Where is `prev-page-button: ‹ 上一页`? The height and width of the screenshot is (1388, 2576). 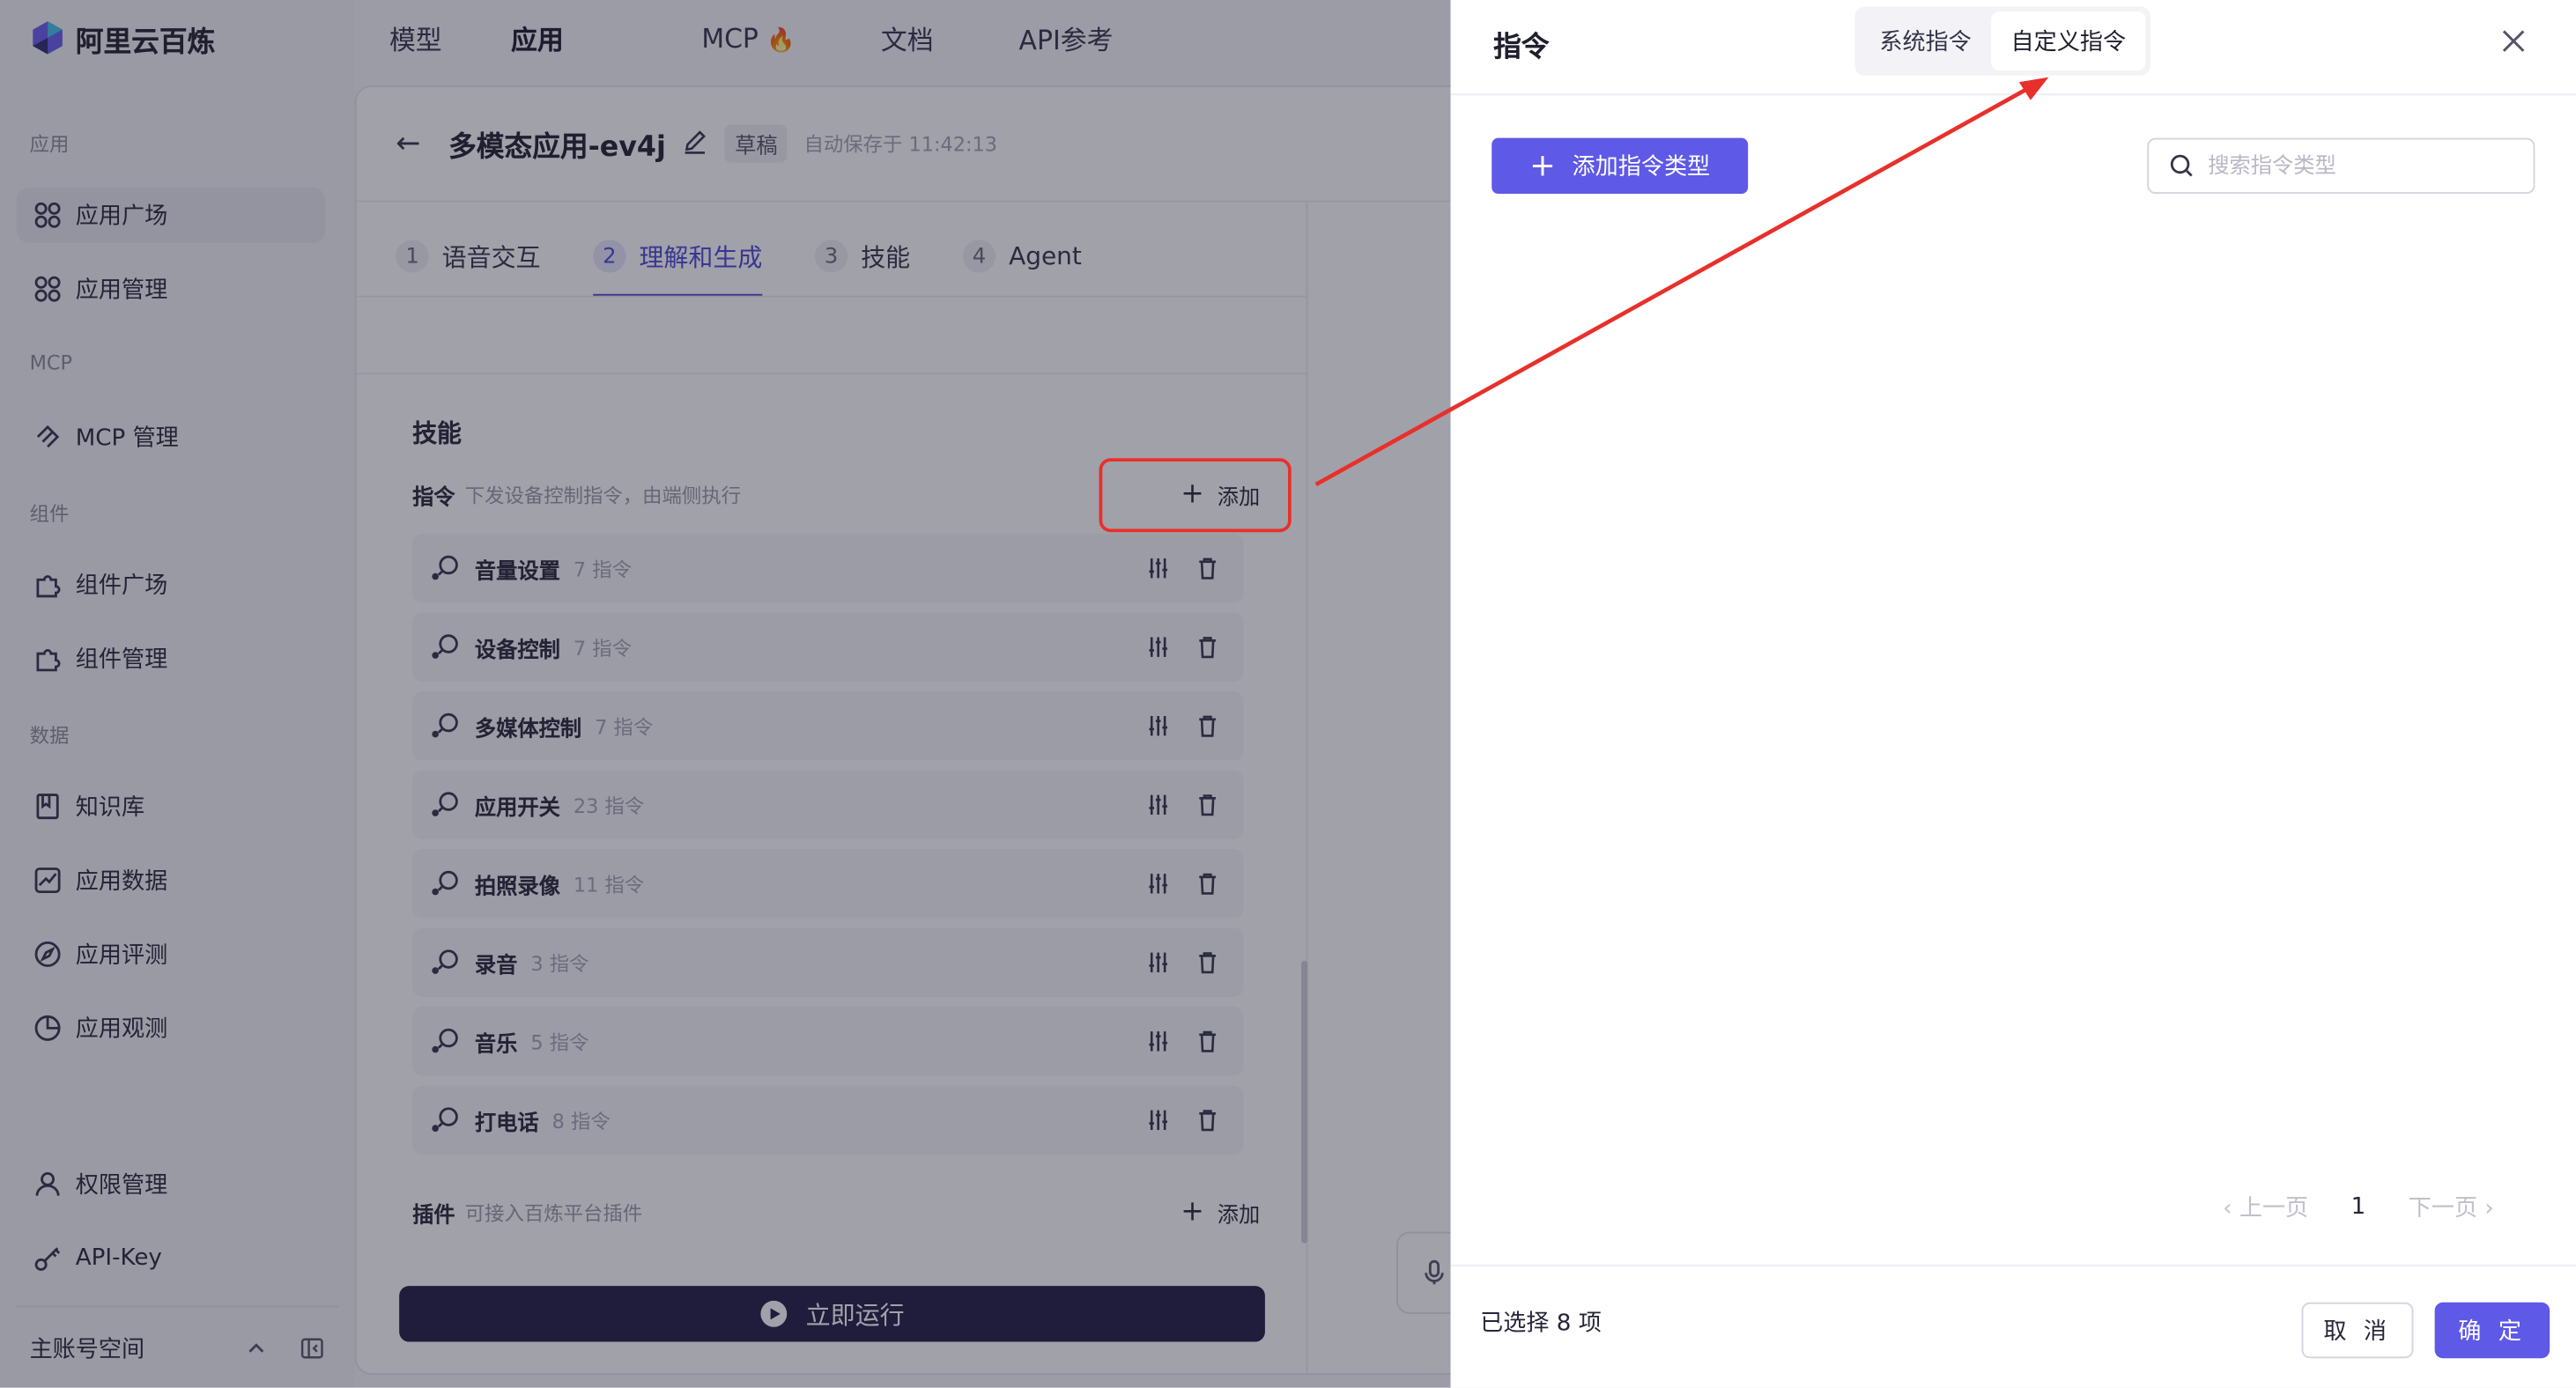
prev-page-button: ‹ 上一页 is located at coordinates (2265, 1207).